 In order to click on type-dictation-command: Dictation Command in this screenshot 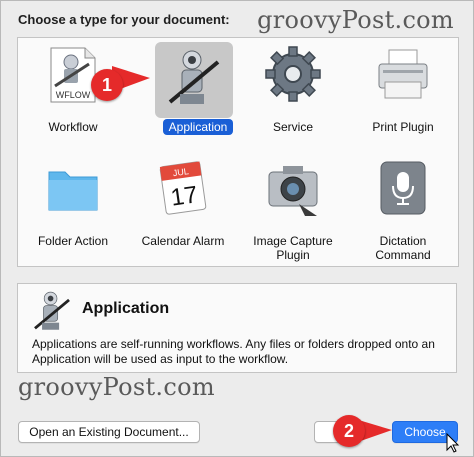, I will do `click(403, 207)`.